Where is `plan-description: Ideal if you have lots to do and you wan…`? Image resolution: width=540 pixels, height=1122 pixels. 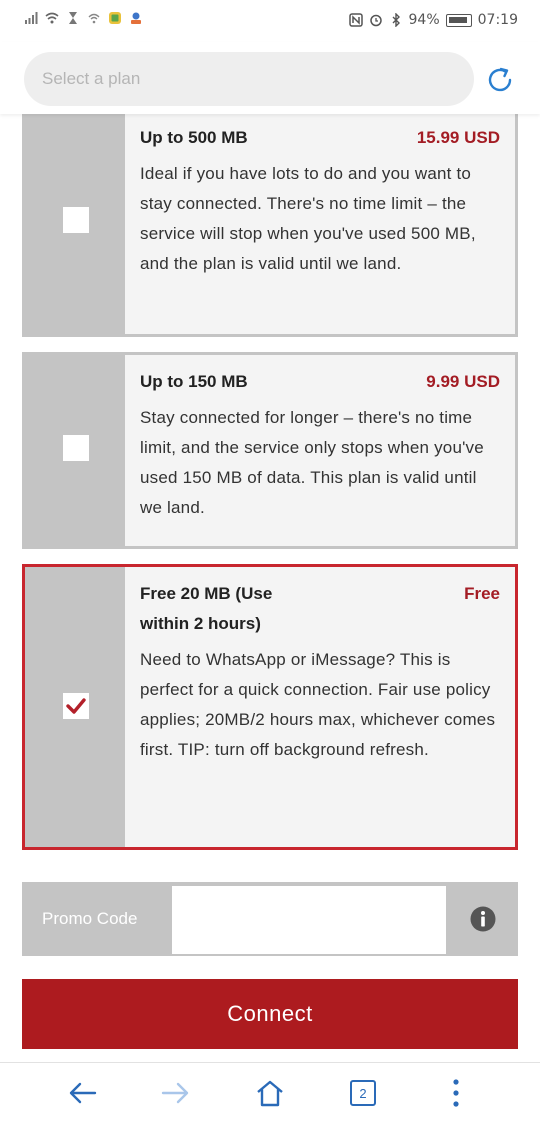
plan-description: Ideal if you have lots to do and you wan… is located at coordinates (308, 218).